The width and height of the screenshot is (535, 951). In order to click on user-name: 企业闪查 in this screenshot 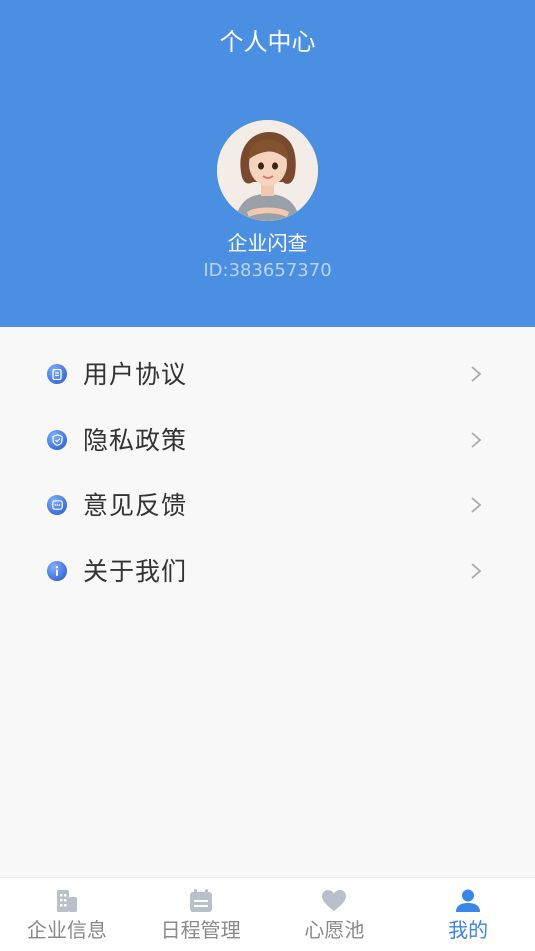, I will do `click(267, 243)`.